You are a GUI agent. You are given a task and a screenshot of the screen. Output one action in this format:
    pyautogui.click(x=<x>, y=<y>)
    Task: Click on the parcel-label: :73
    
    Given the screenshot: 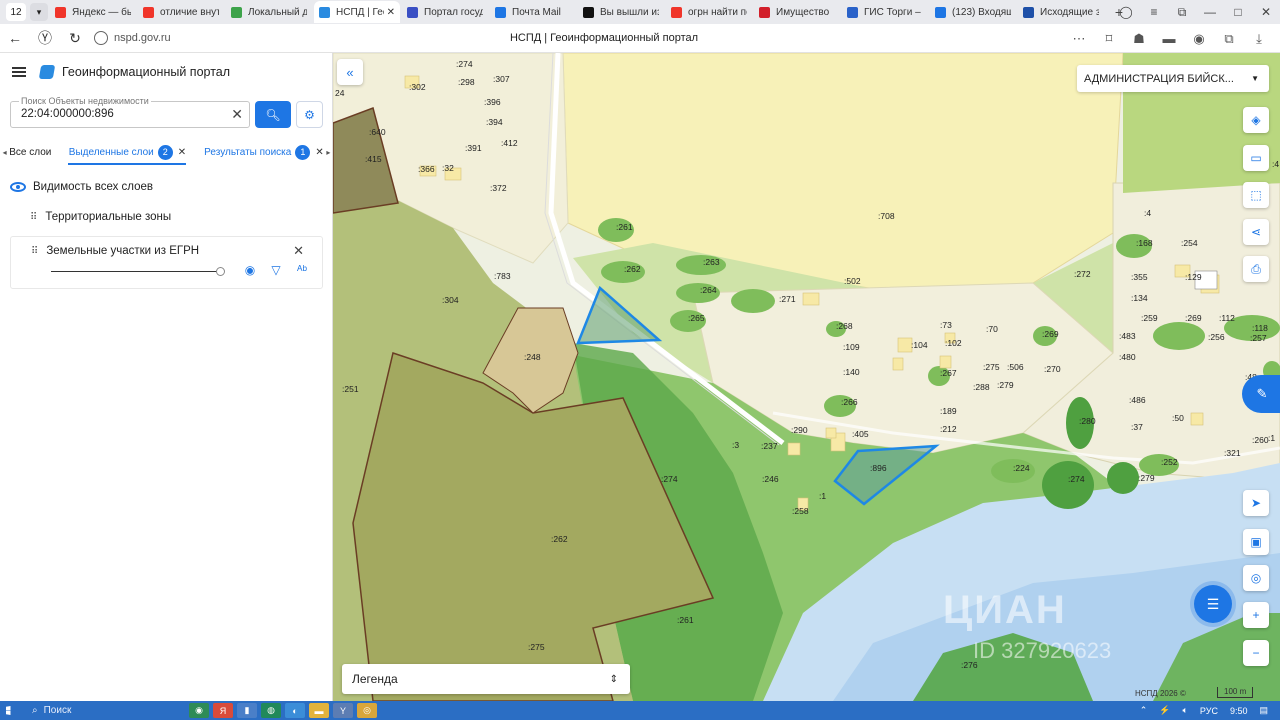 What is the action you would take?
    pyautogui.click(x=946, y=325)
    